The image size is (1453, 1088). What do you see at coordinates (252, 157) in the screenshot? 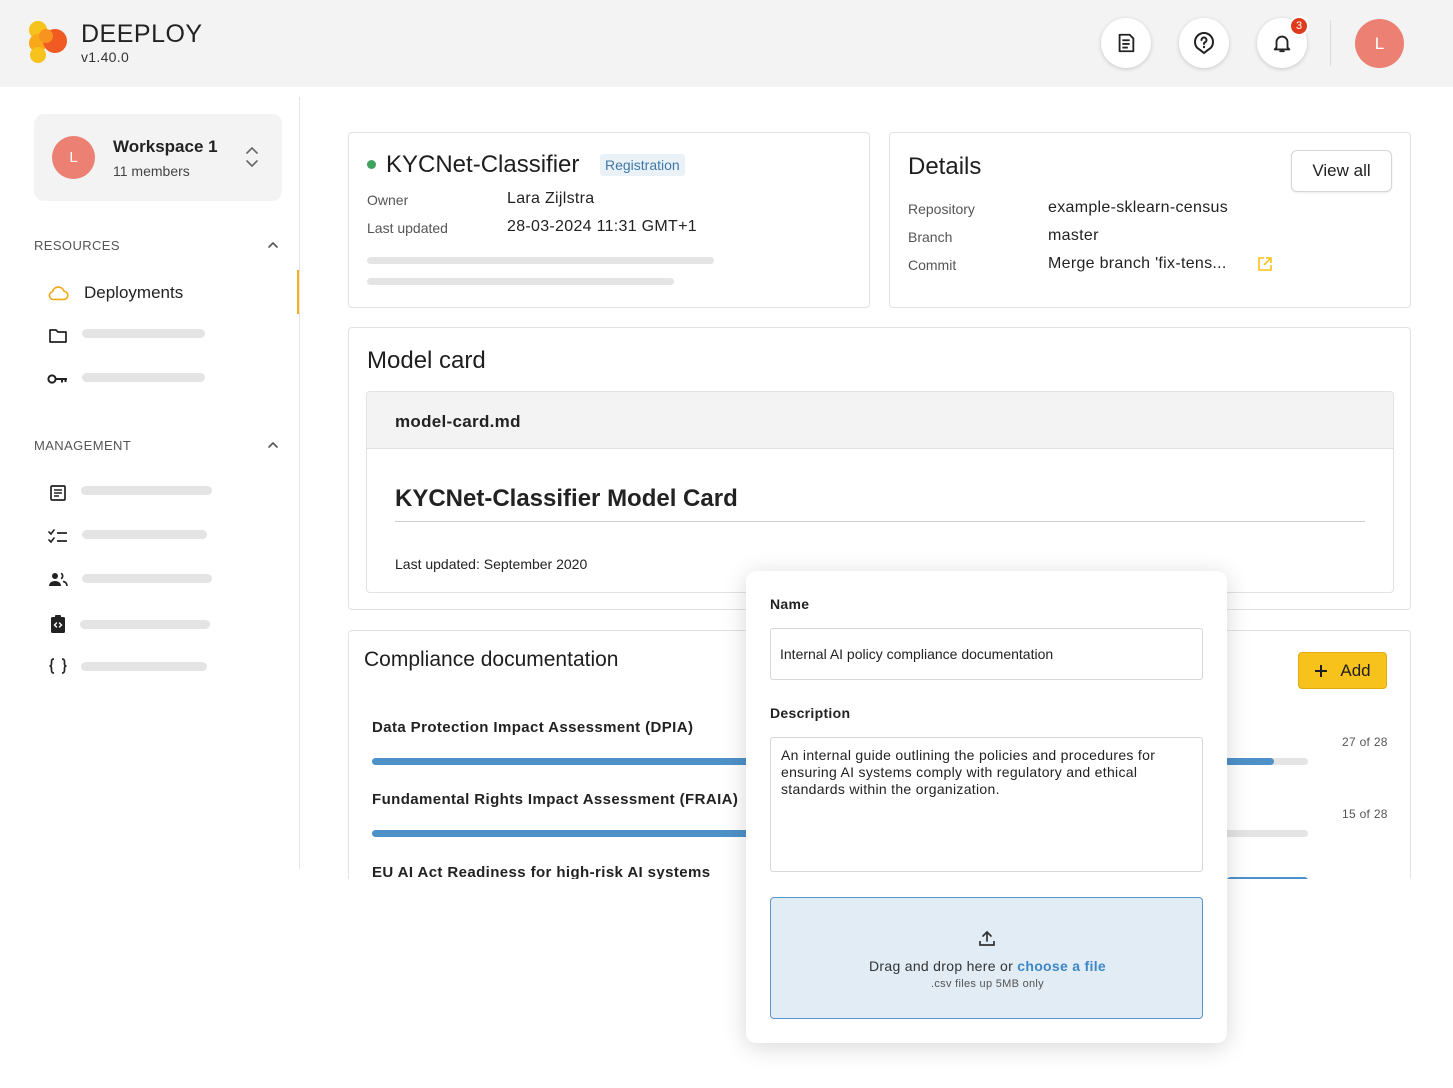
I see `expand-collapse-icon` at bounding box center [252, 157].